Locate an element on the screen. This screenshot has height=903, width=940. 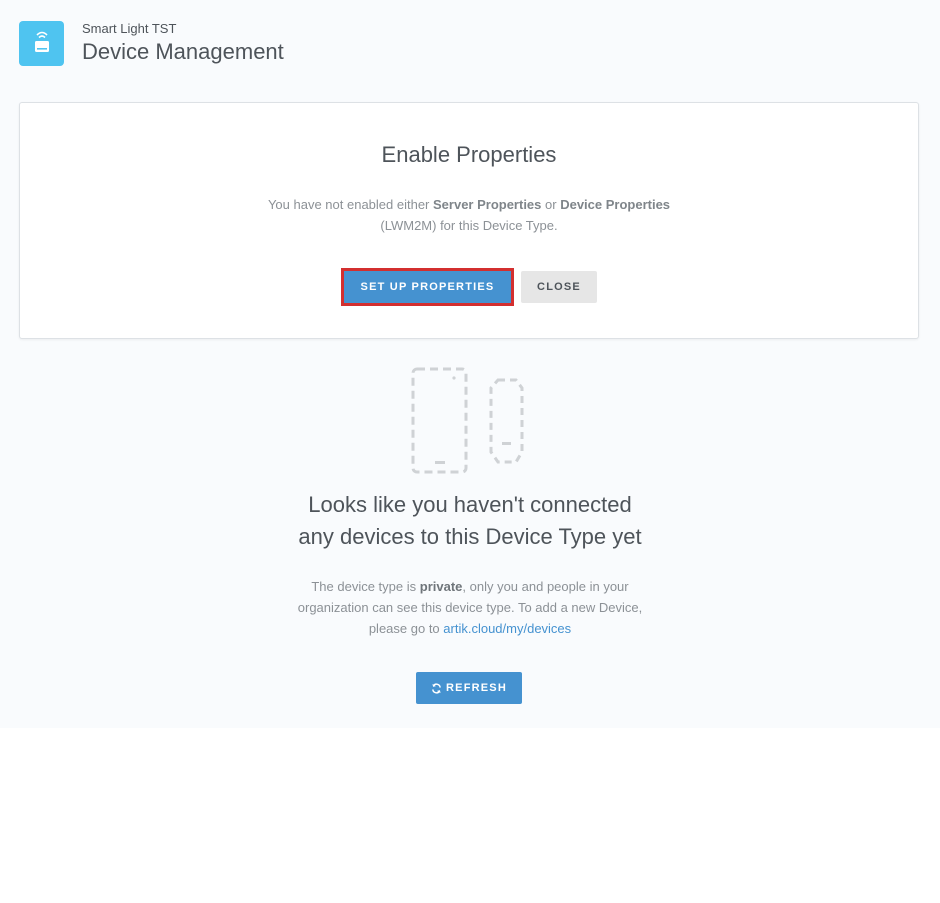
refresh-button: REFRESH is located at coordinates (469, 688).